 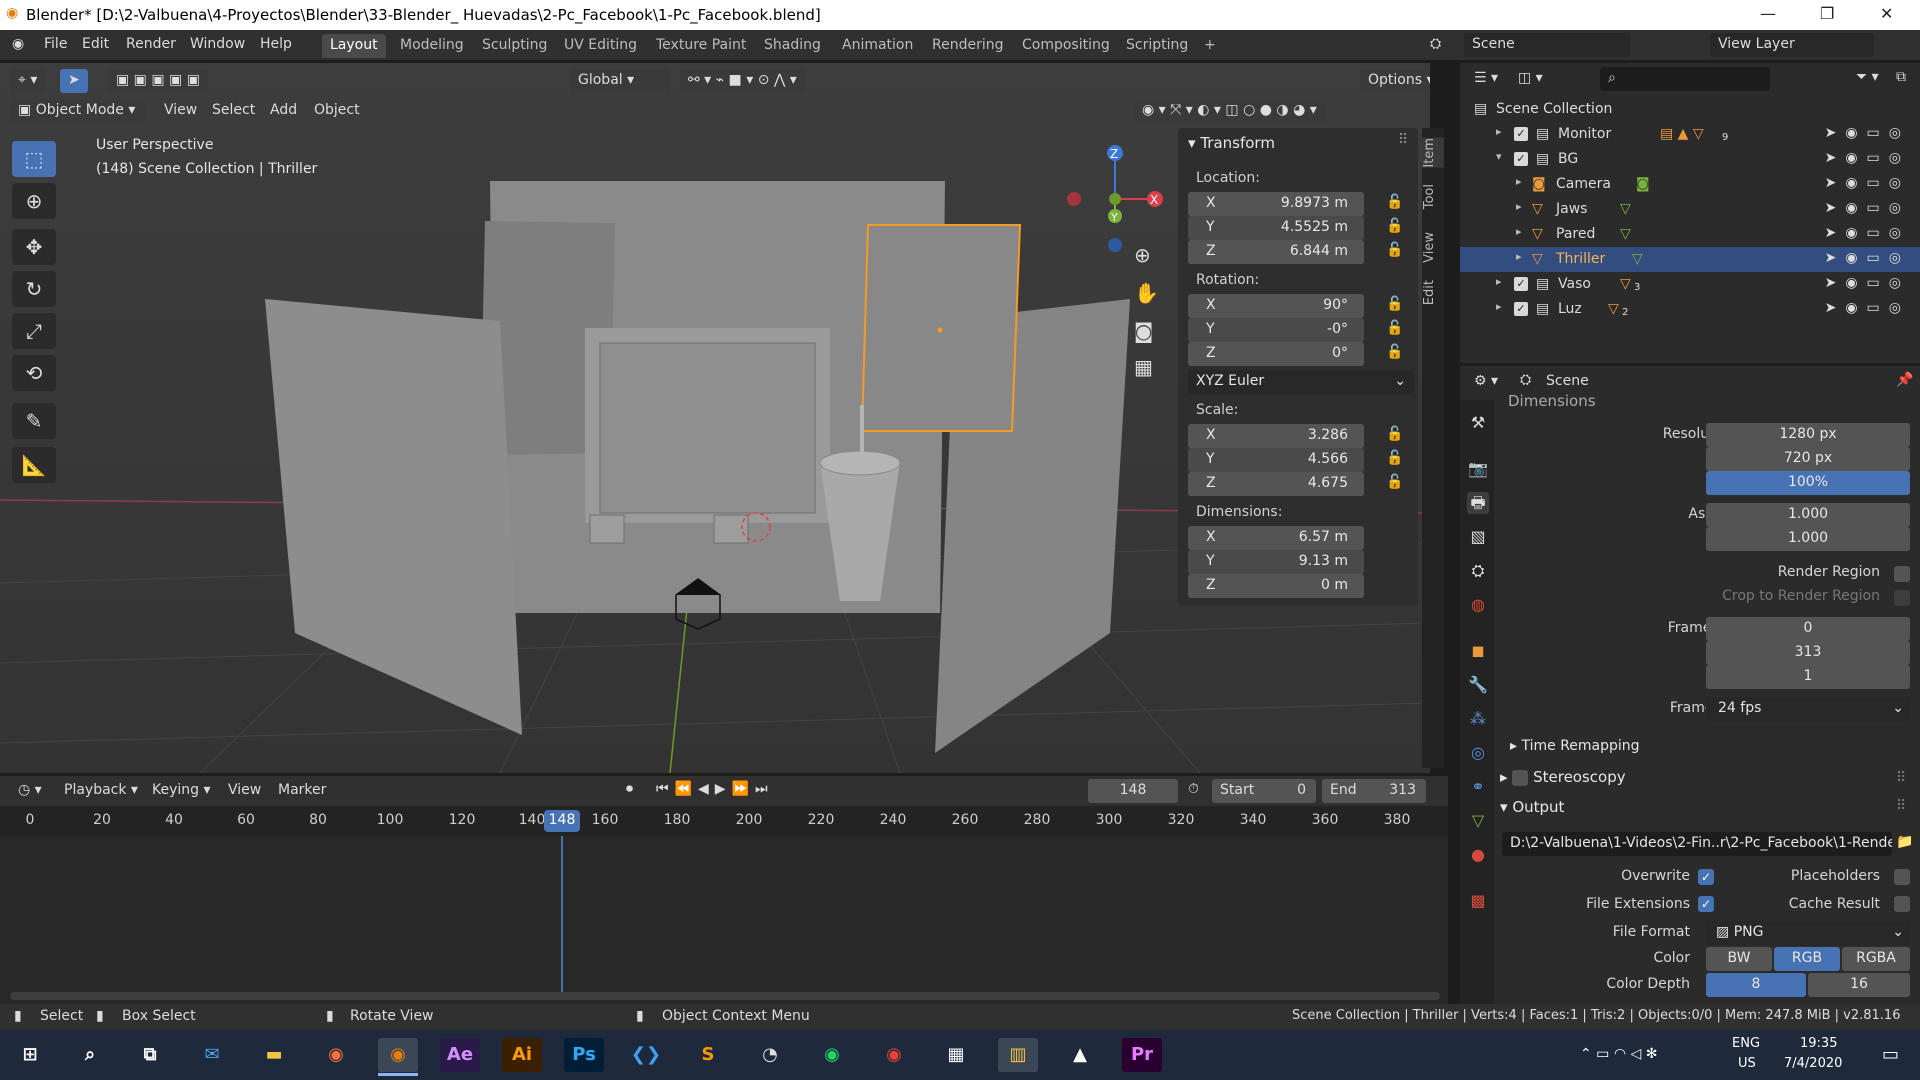 I want to click on outliner-editor-type: ☰ ▾, so click(x=1486, y=79).